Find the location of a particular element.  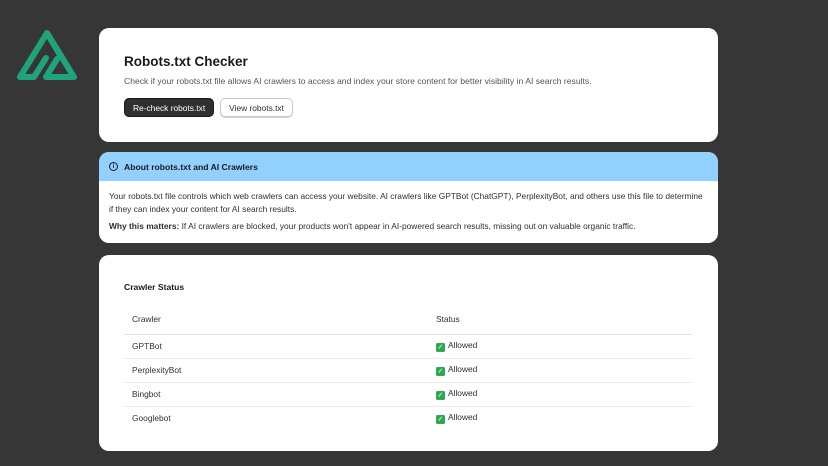

banner-title: About robots.txt and AI Crawlers is located at coordinates (191, 166).